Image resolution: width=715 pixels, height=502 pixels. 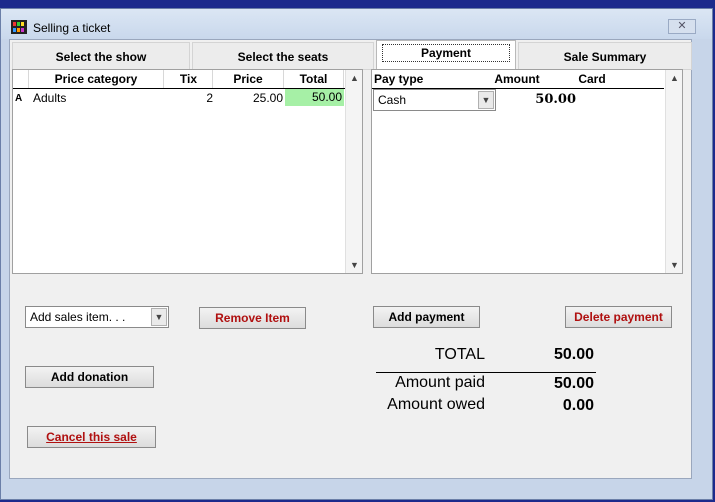 I want to click on remove-item-button: Remove Item, so click(x=252, y=318).